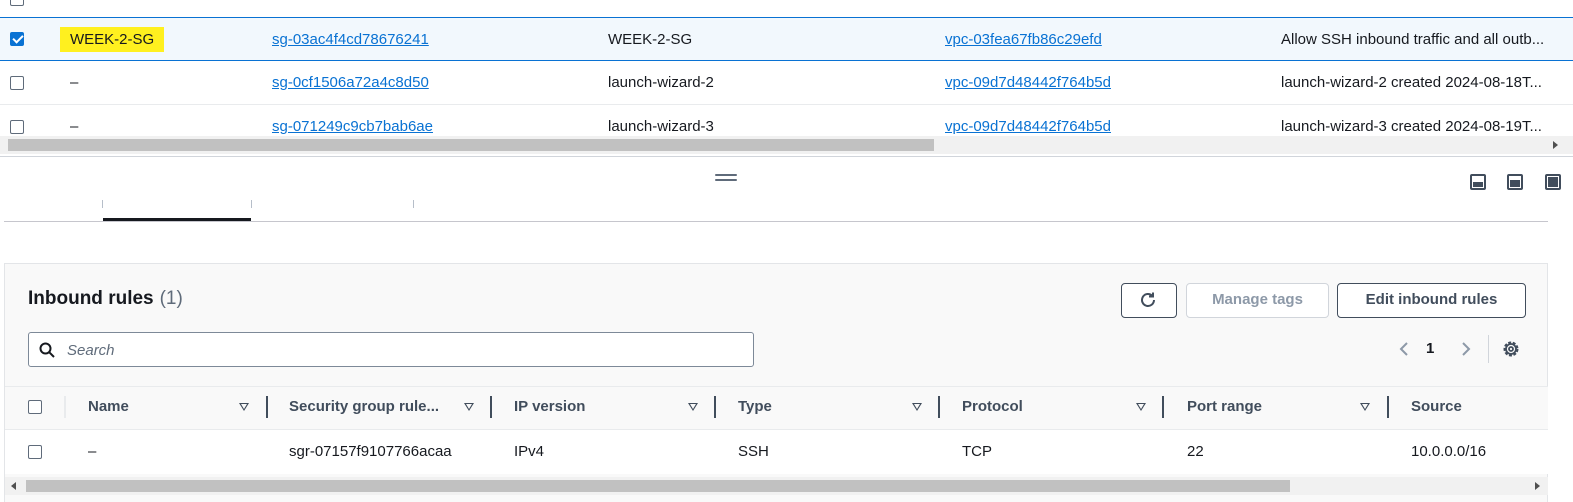 This screenshot has height=502, width=1573. I want to click on search-icon, so click(47, 350).